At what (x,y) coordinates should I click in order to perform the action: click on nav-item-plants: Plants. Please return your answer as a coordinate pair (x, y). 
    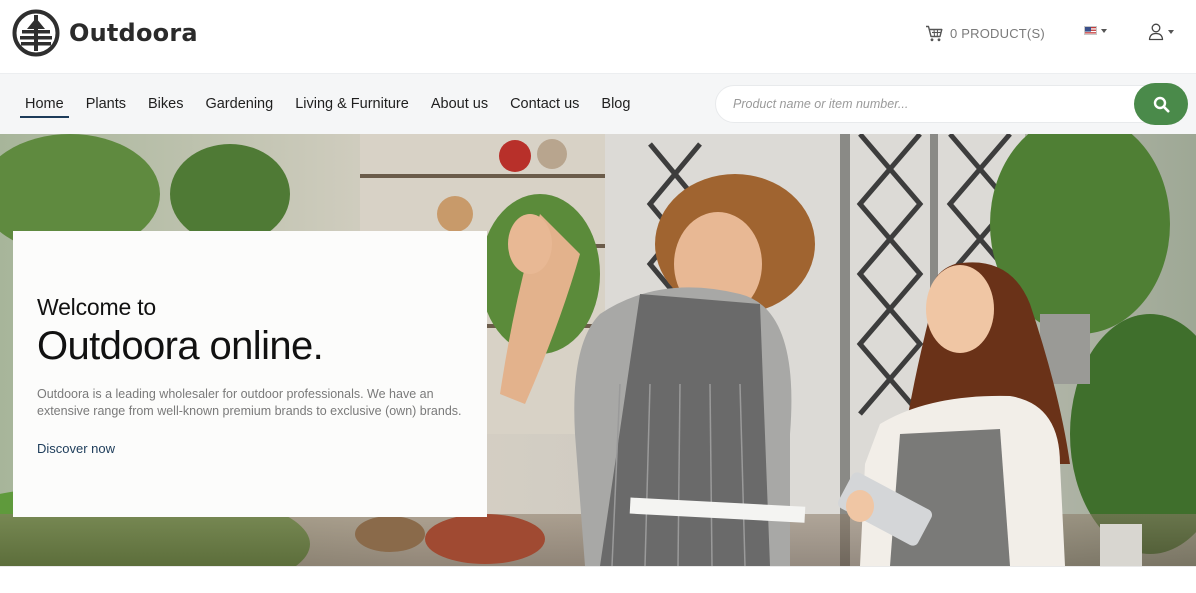
    Looking at the image, I should click on (106, 104).